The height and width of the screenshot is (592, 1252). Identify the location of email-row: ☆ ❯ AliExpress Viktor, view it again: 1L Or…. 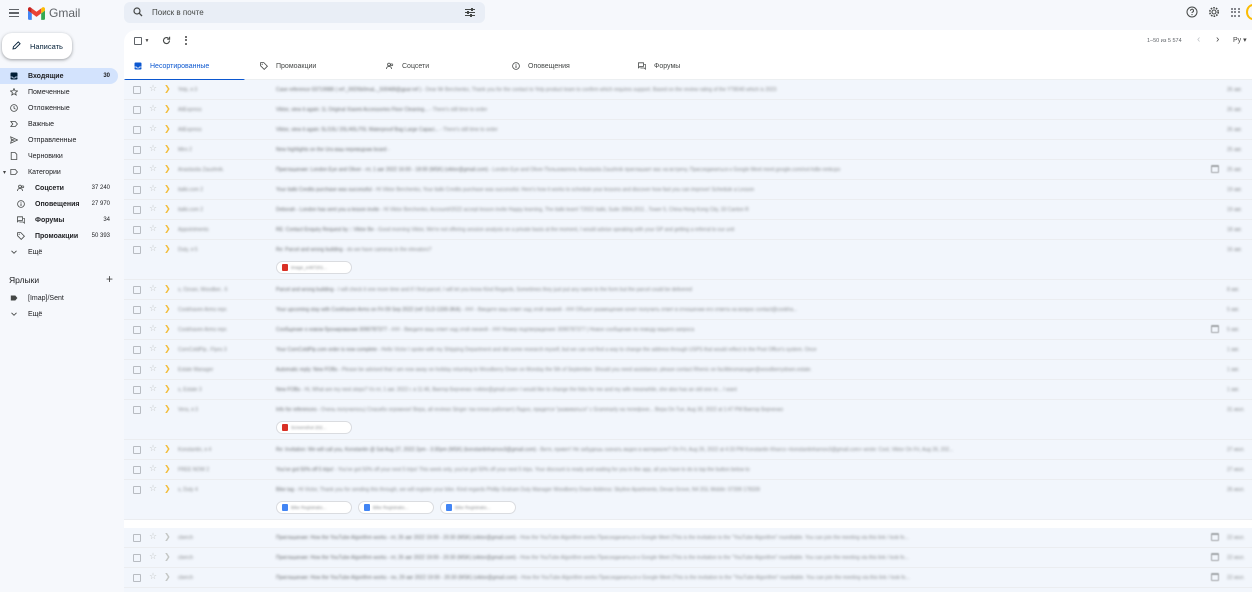
(688, 110).